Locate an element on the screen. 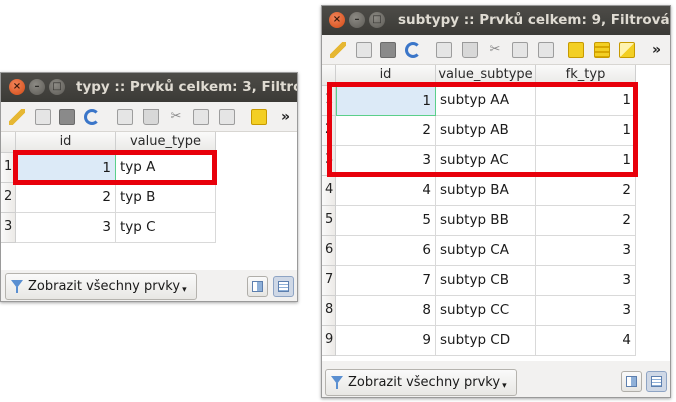  column-header-fk-typ: fk_typ is located at coordinates (586, 75).